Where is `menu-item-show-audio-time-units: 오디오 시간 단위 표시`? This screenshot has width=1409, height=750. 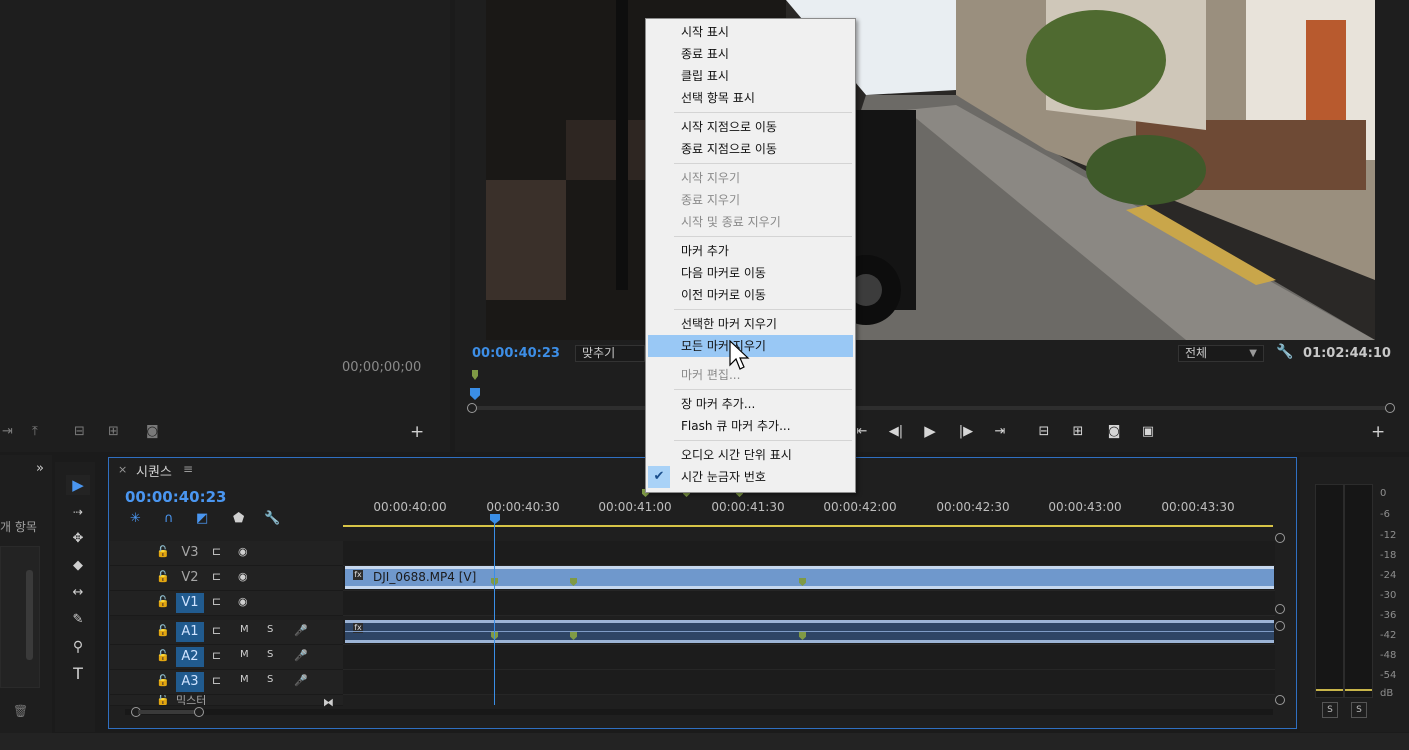 menu-item-show-audio-time-units: 오디오 시간 단위 표시 is located at coordinates (750, 455).